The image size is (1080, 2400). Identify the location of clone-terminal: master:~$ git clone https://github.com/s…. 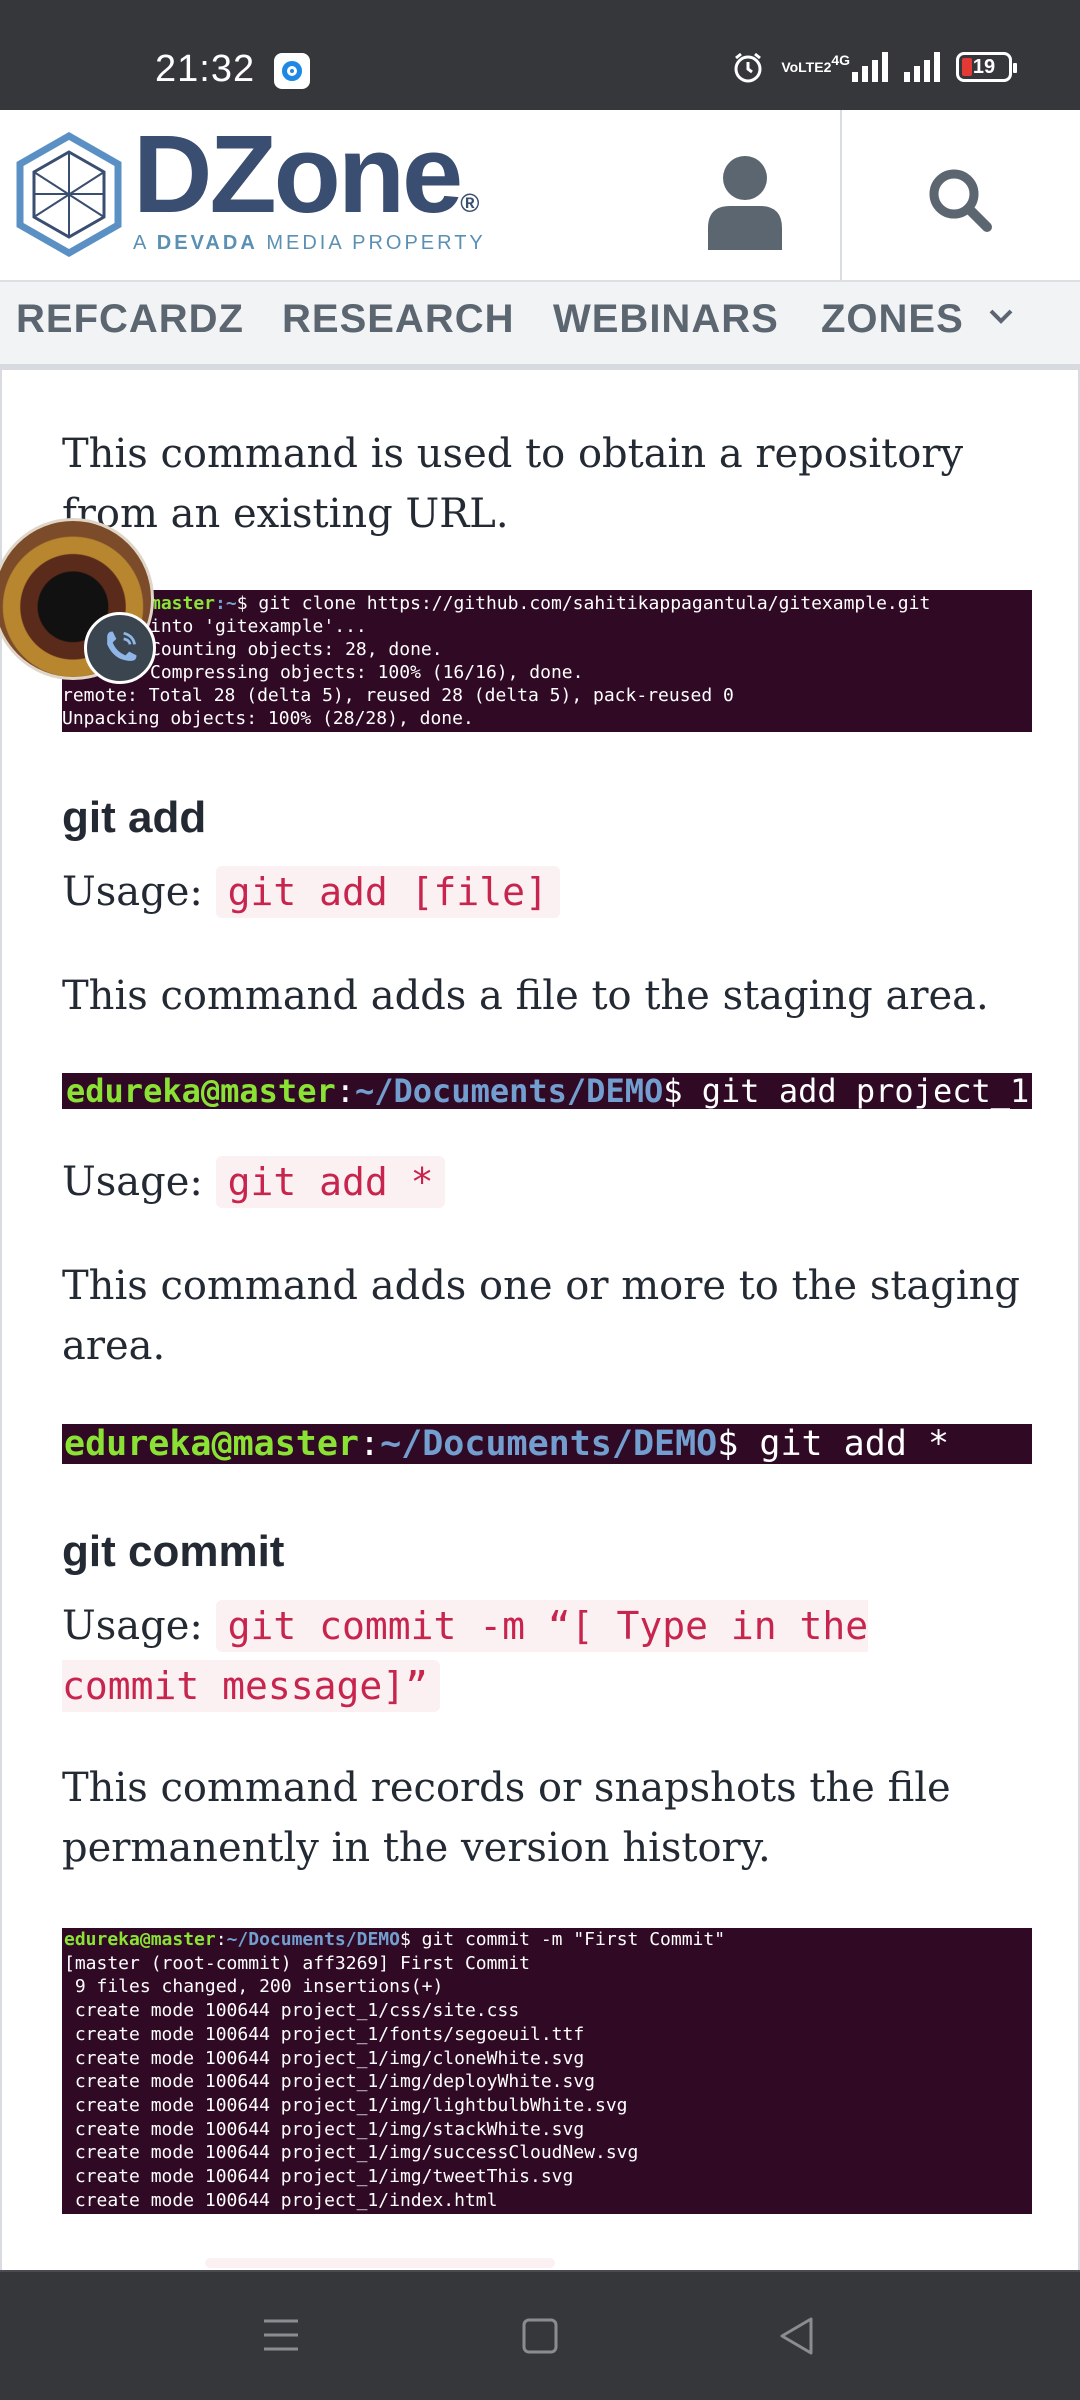
(547, 661).